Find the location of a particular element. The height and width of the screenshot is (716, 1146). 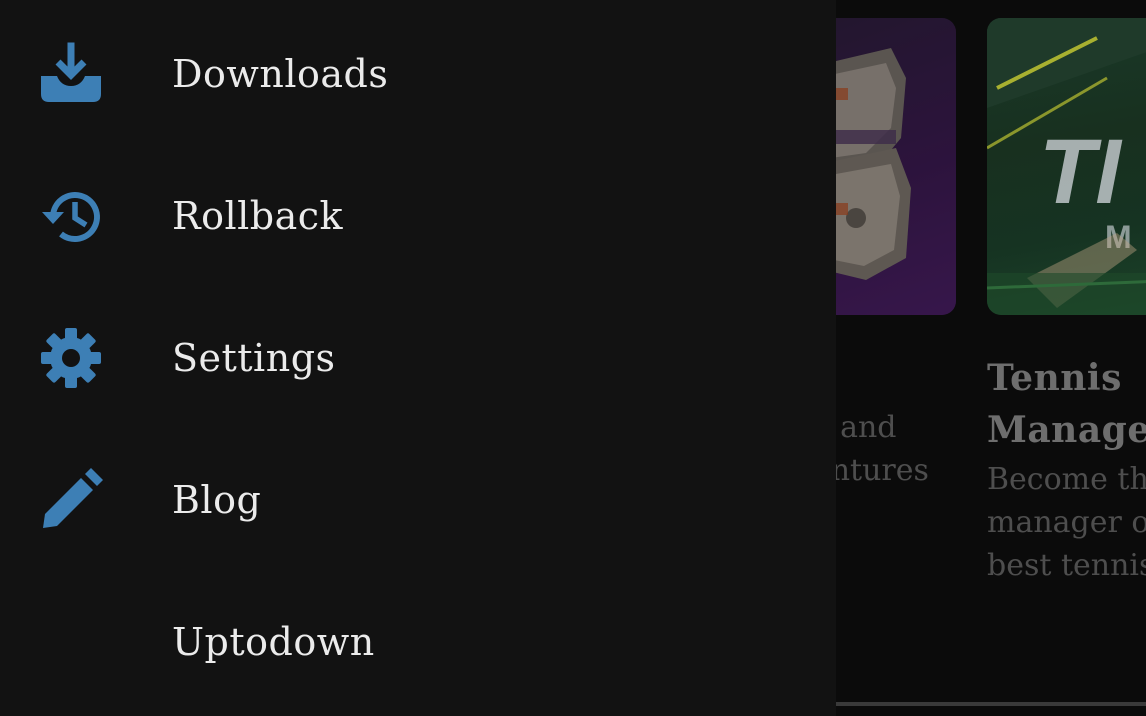

app-card: fe ce and ventures is located at coordinates (896, 255).